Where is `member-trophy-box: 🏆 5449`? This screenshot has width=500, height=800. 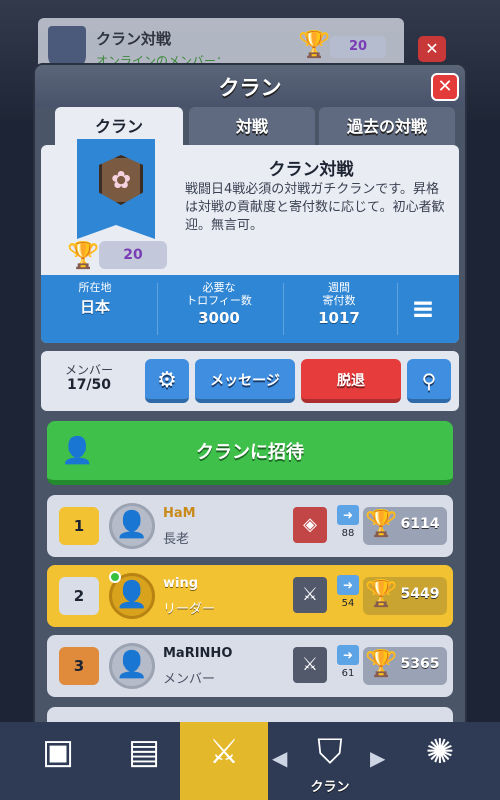
member-trophy-box: 🏆 5449 is located at coordinates (405, 596).